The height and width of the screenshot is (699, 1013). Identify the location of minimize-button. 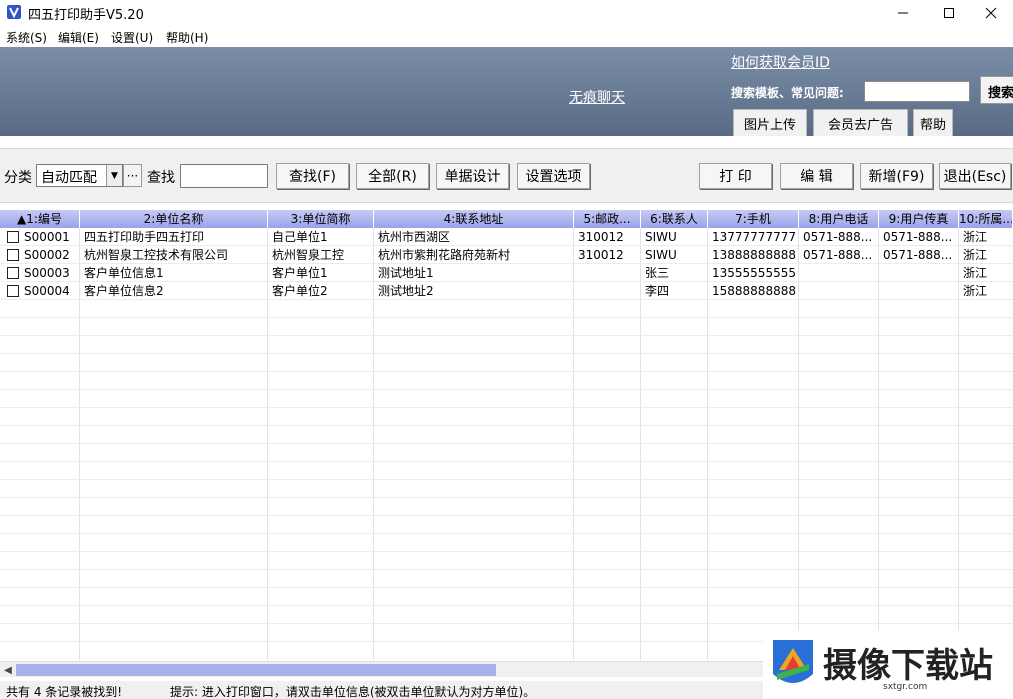
(903, 13).